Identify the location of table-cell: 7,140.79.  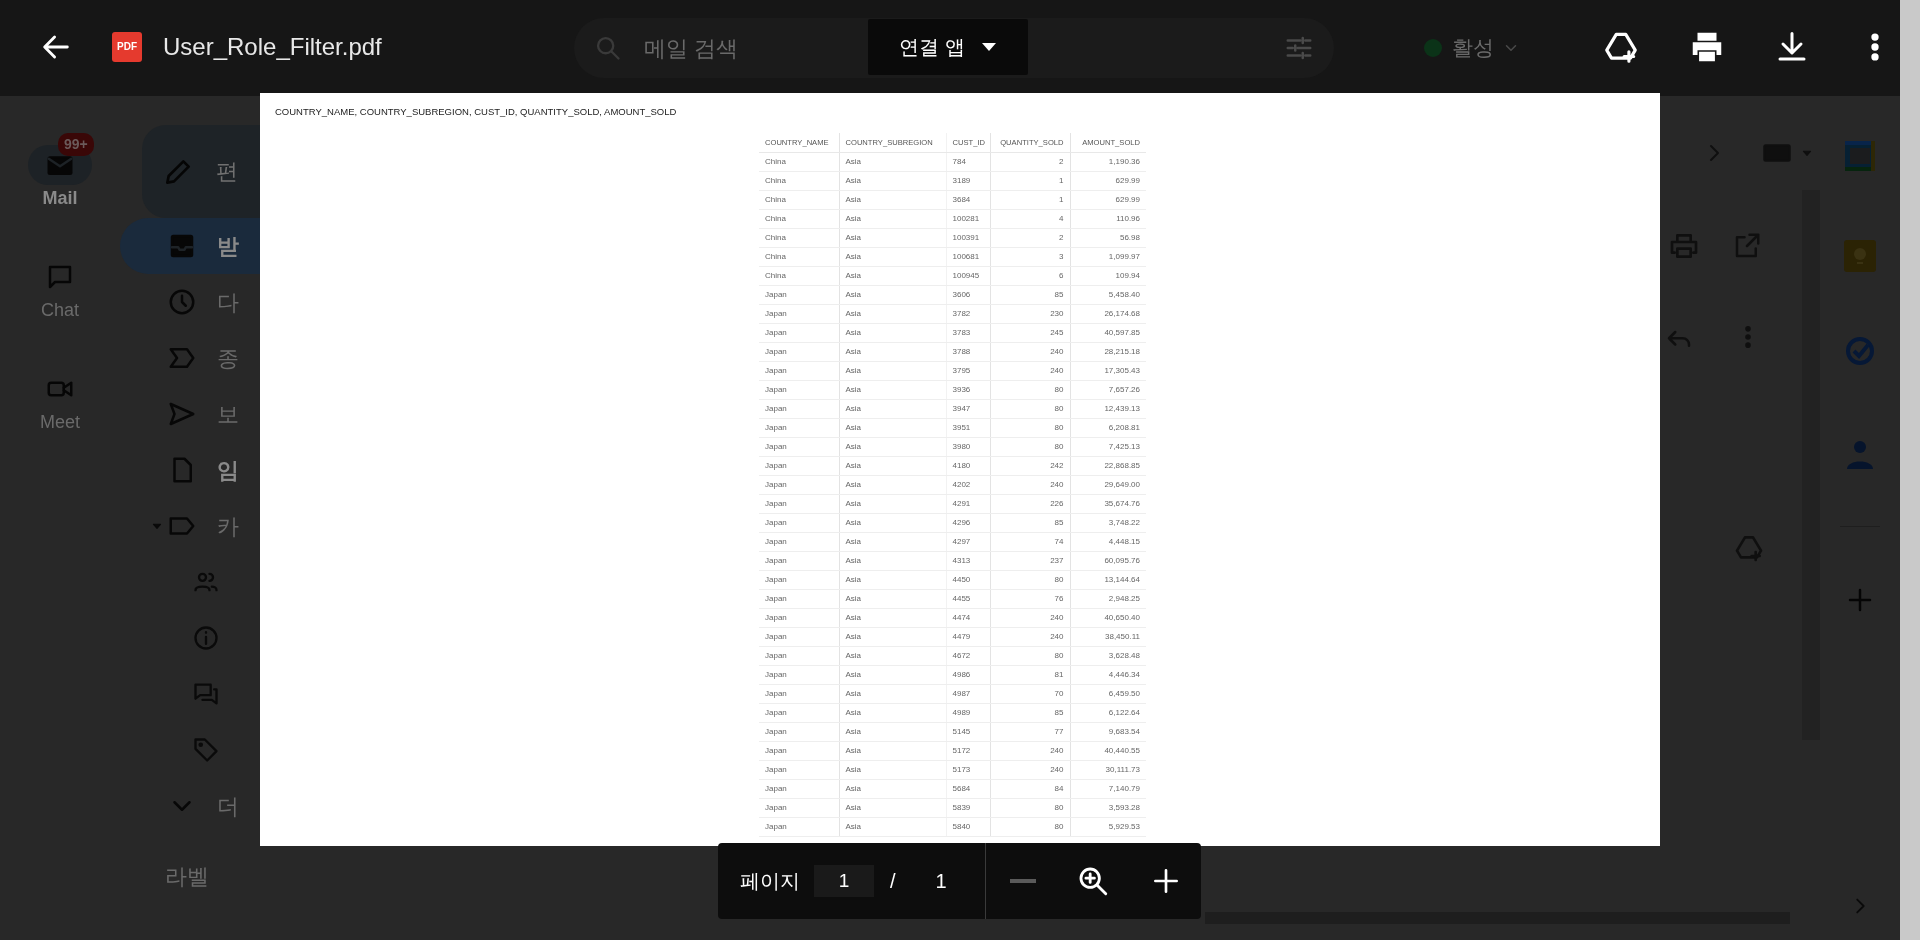
(1108, 789).